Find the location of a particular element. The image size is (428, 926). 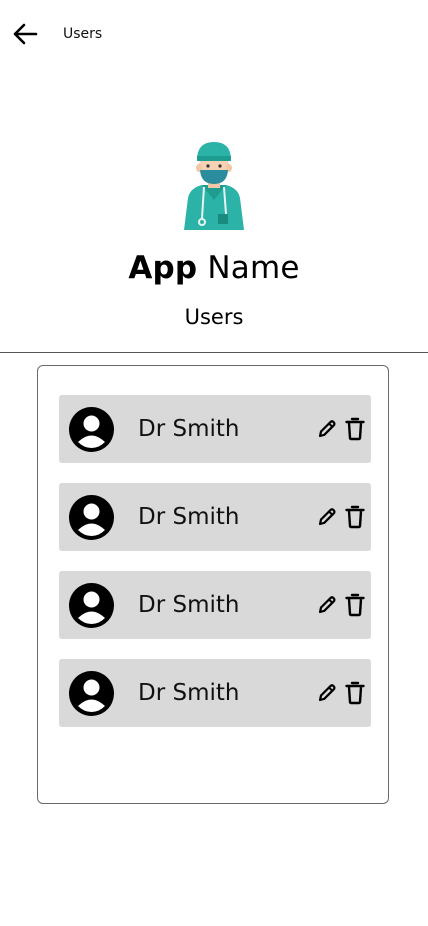

app-name: App Name is located at coordinates (214, 268).